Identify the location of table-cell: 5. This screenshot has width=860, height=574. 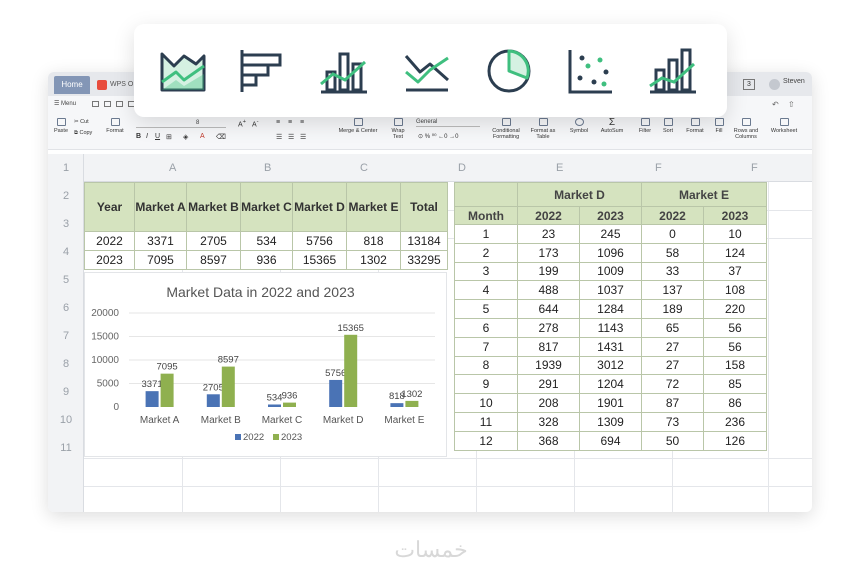
(486, 309).